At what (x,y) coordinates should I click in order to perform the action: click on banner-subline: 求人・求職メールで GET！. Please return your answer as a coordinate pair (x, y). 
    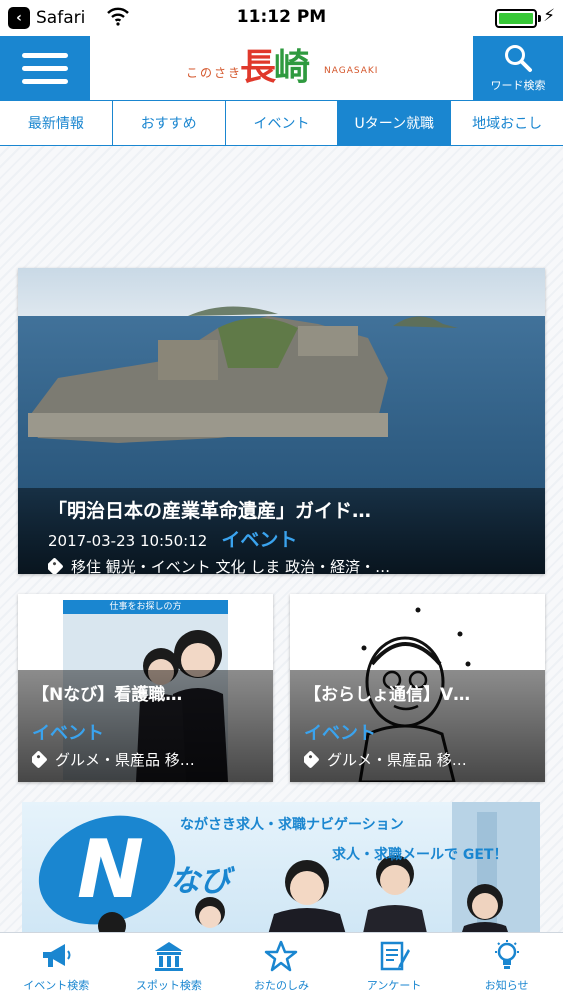
    Looking at the image, I should click on (420, 855).